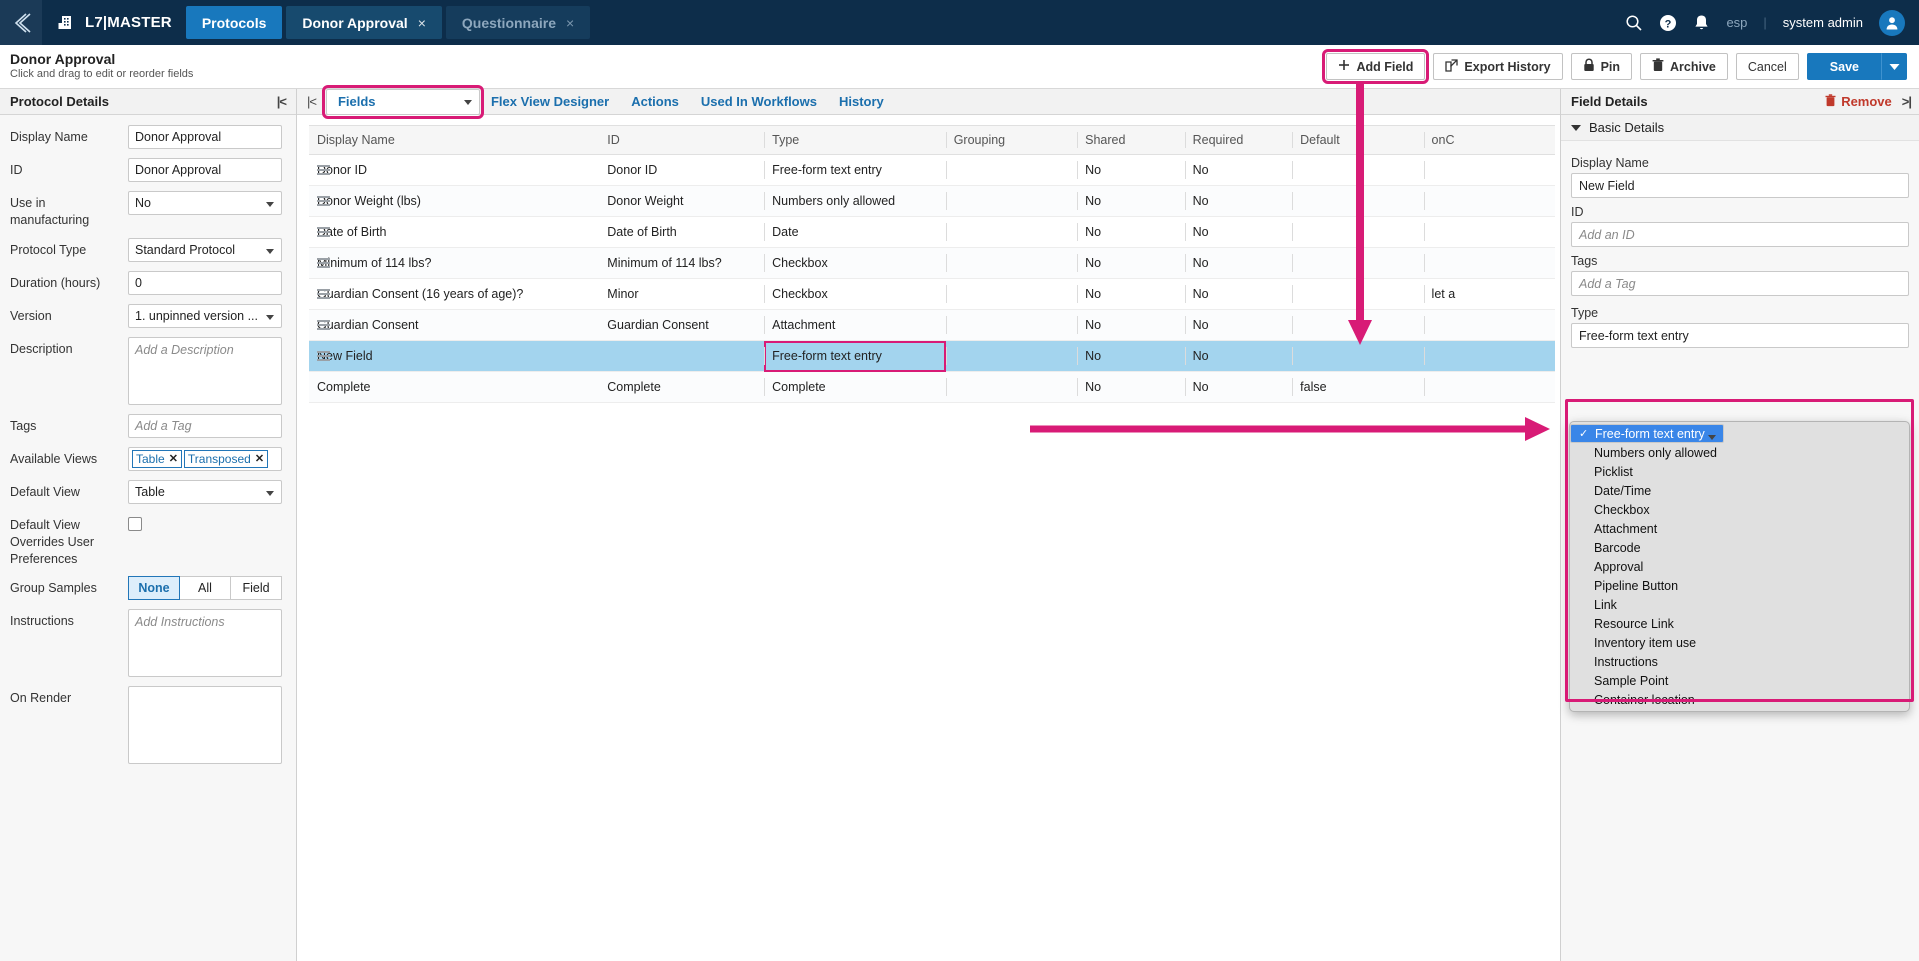  Describe the element at coordinates (1489, 387) in the screenshot. I see `row-onchange` at that location.